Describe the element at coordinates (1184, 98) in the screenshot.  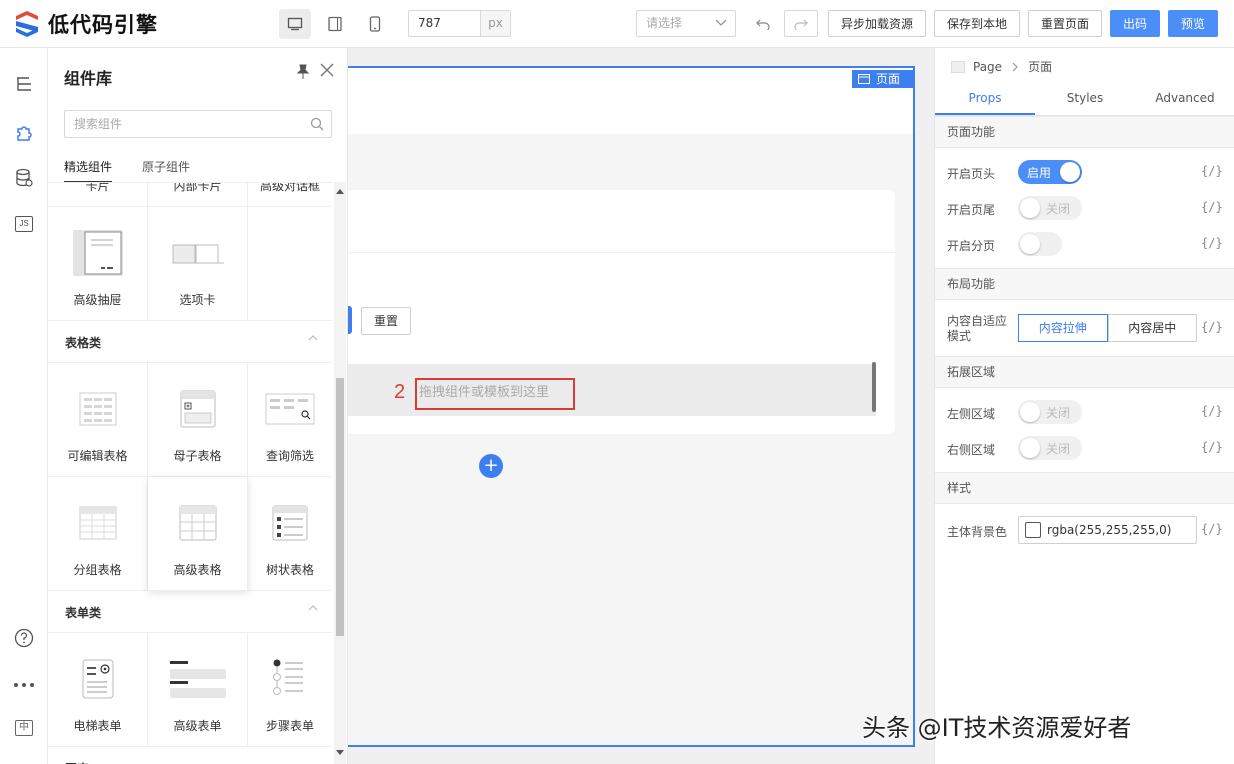
I see `tab-advanced: Advanced` at that location.